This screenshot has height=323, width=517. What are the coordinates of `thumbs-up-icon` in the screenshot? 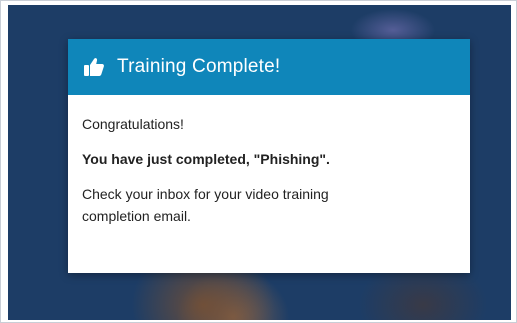 It's located at (94, 67).